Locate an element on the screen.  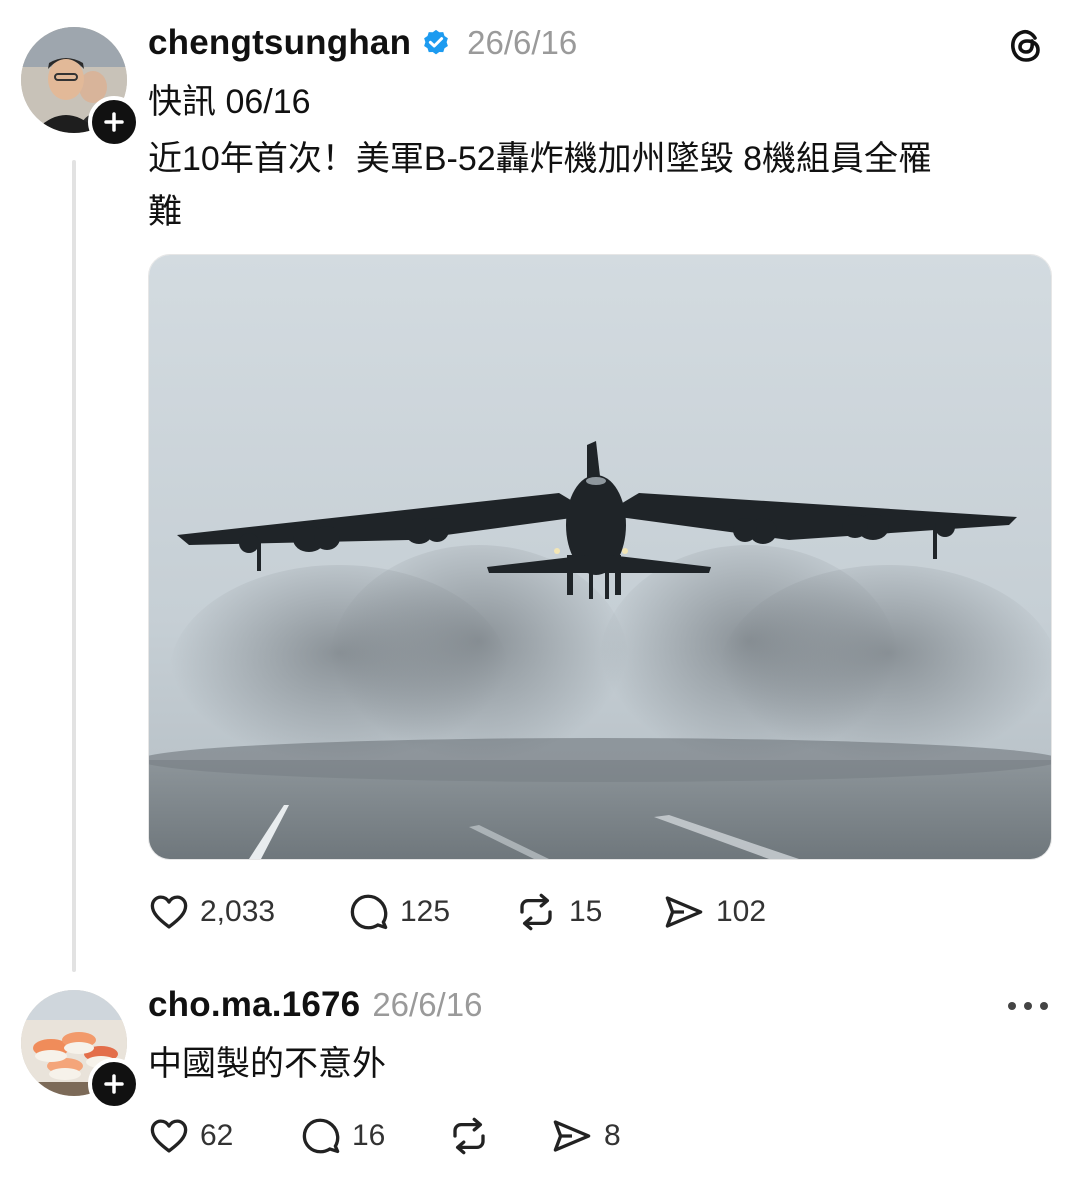
verified-badge-icon is located at coordinates (436, 43).